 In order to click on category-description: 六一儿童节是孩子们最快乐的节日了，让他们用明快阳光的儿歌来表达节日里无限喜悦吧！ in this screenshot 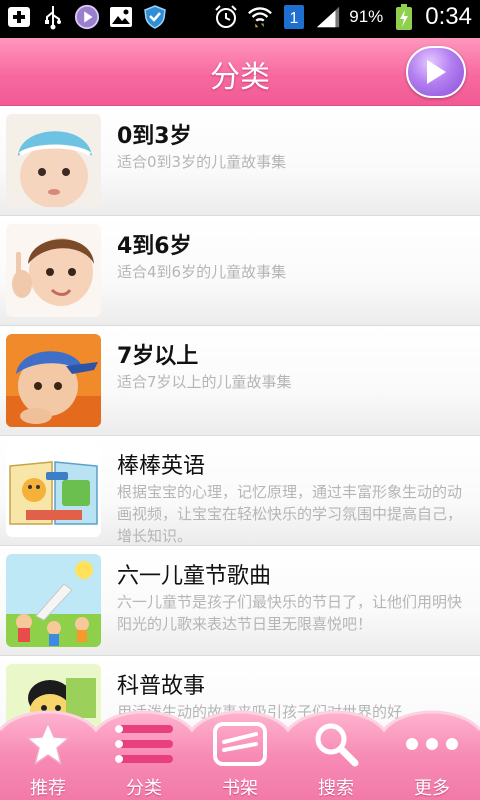, I will do `click(290, 613)`.